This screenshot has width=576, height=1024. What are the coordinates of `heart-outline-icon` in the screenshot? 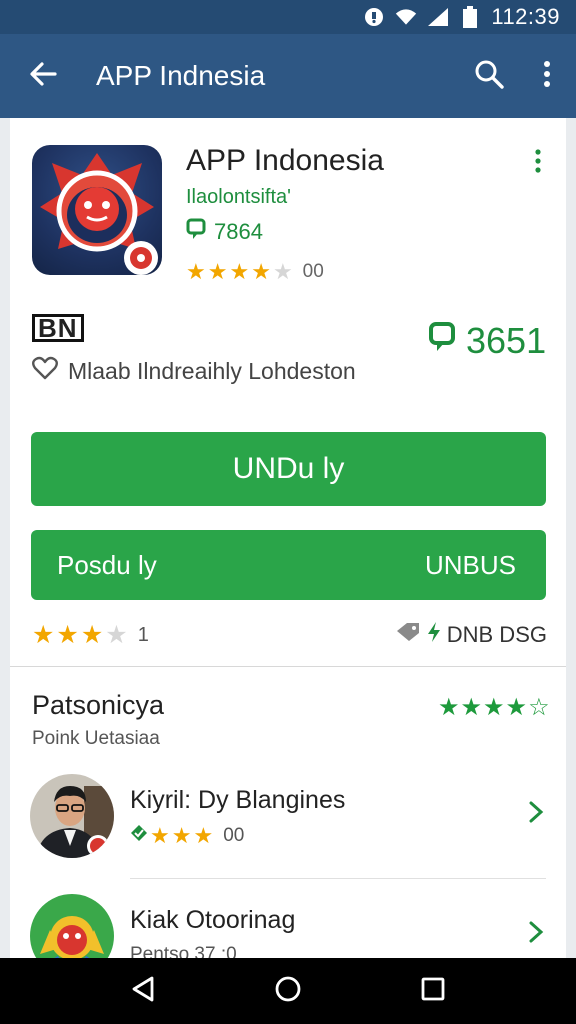 It's located at (45, 371).